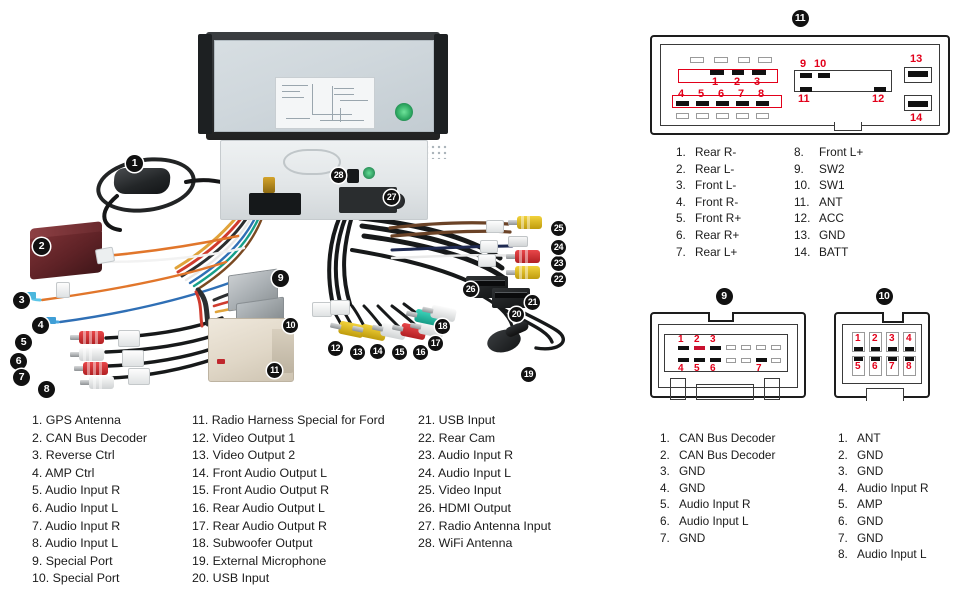  Describe the element at coordinates (511, 295) in the screenshot. I see `usb-slot` at that location.